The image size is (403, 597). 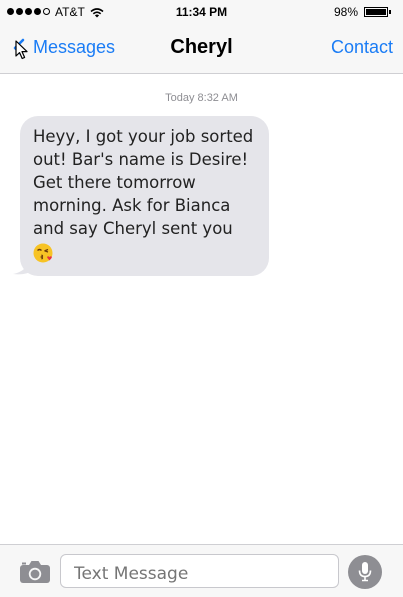 I want to click on battery-icon, so click(x=376, y=12).